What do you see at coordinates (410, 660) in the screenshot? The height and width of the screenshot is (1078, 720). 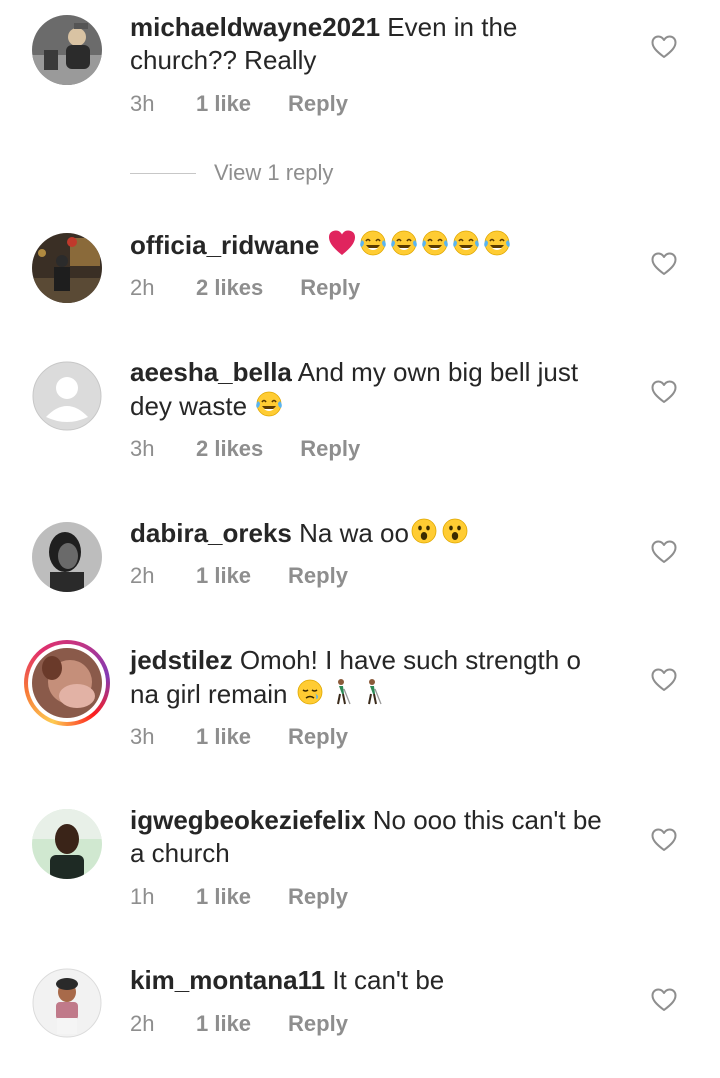 I see `comment-body: Omoh! I have such strength o` at bounding box center [410, 660].